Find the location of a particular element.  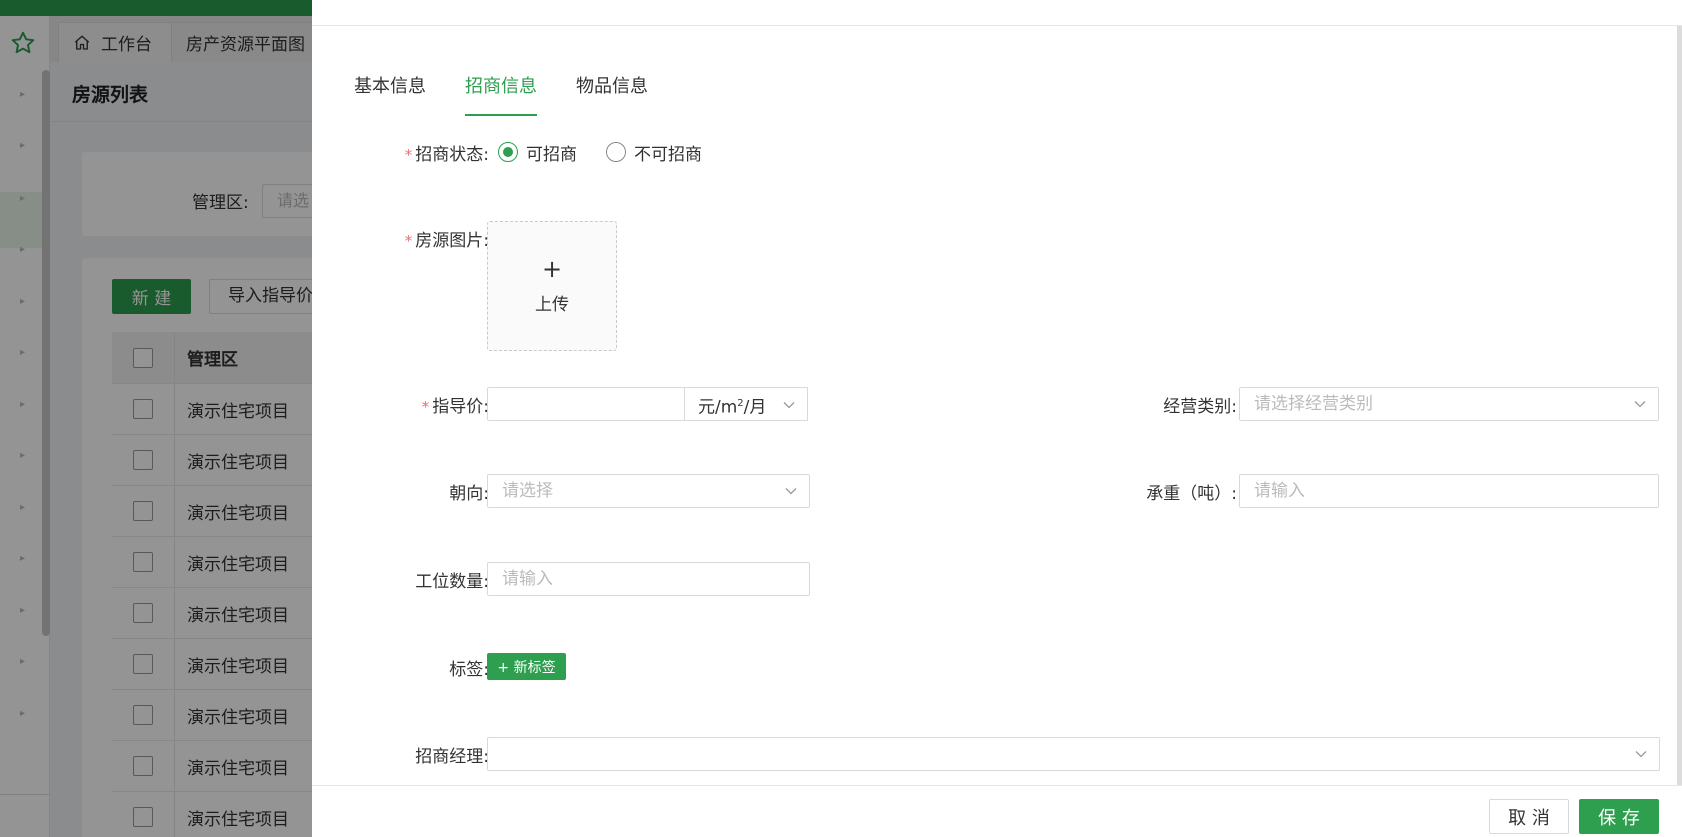

tags-label: 标签: is located at coordinates (469, 669).